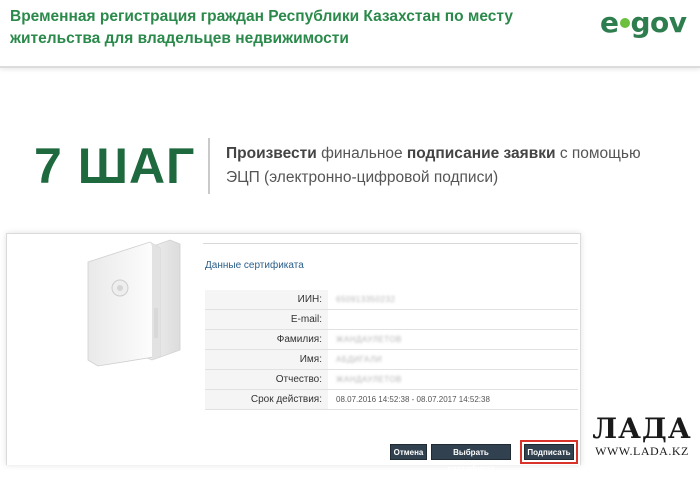 This screenshot has height=477, width=700. I want to click on watermark-big: ЛАДА, so click(642, 428).